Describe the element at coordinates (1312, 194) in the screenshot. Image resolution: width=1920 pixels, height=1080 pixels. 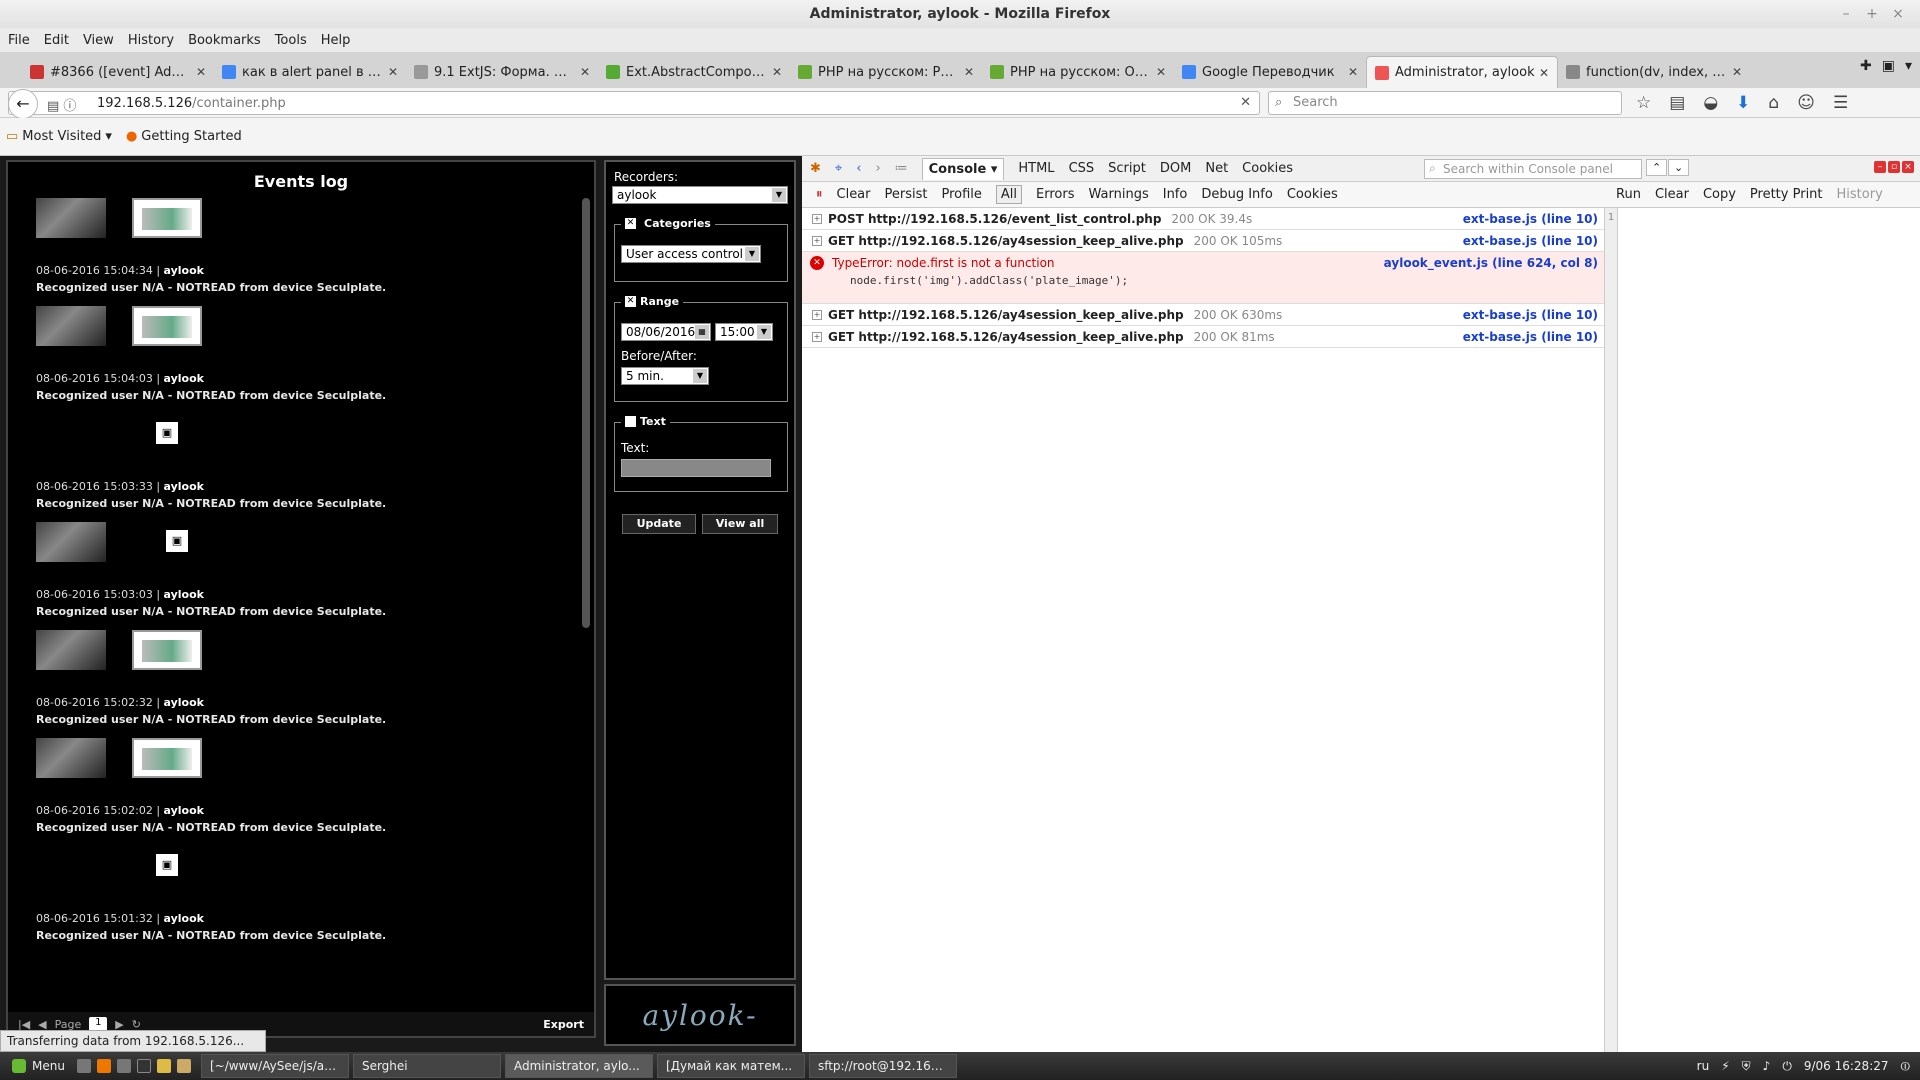
I see `filter-cookies-button: Cookies` at that location.